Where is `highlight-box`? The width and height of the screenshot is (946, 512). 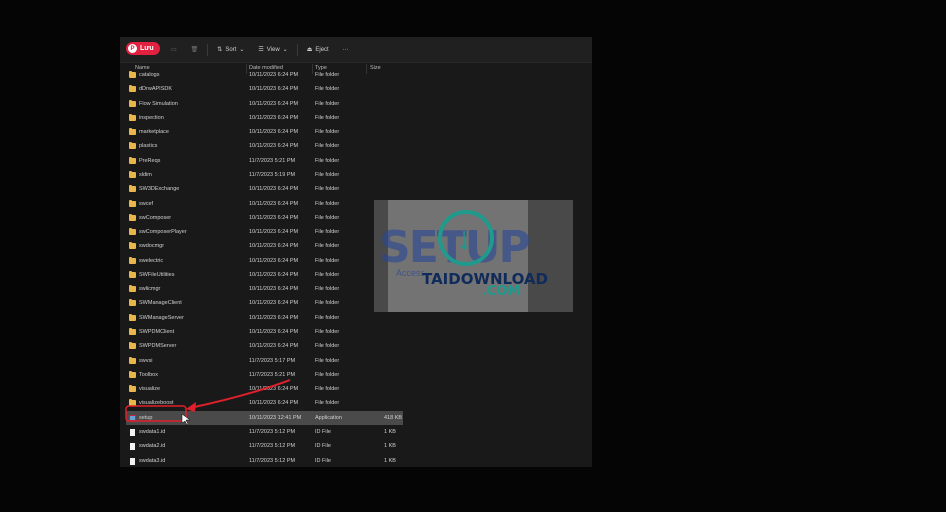
highlight-box is located at coordinates (156, 413).